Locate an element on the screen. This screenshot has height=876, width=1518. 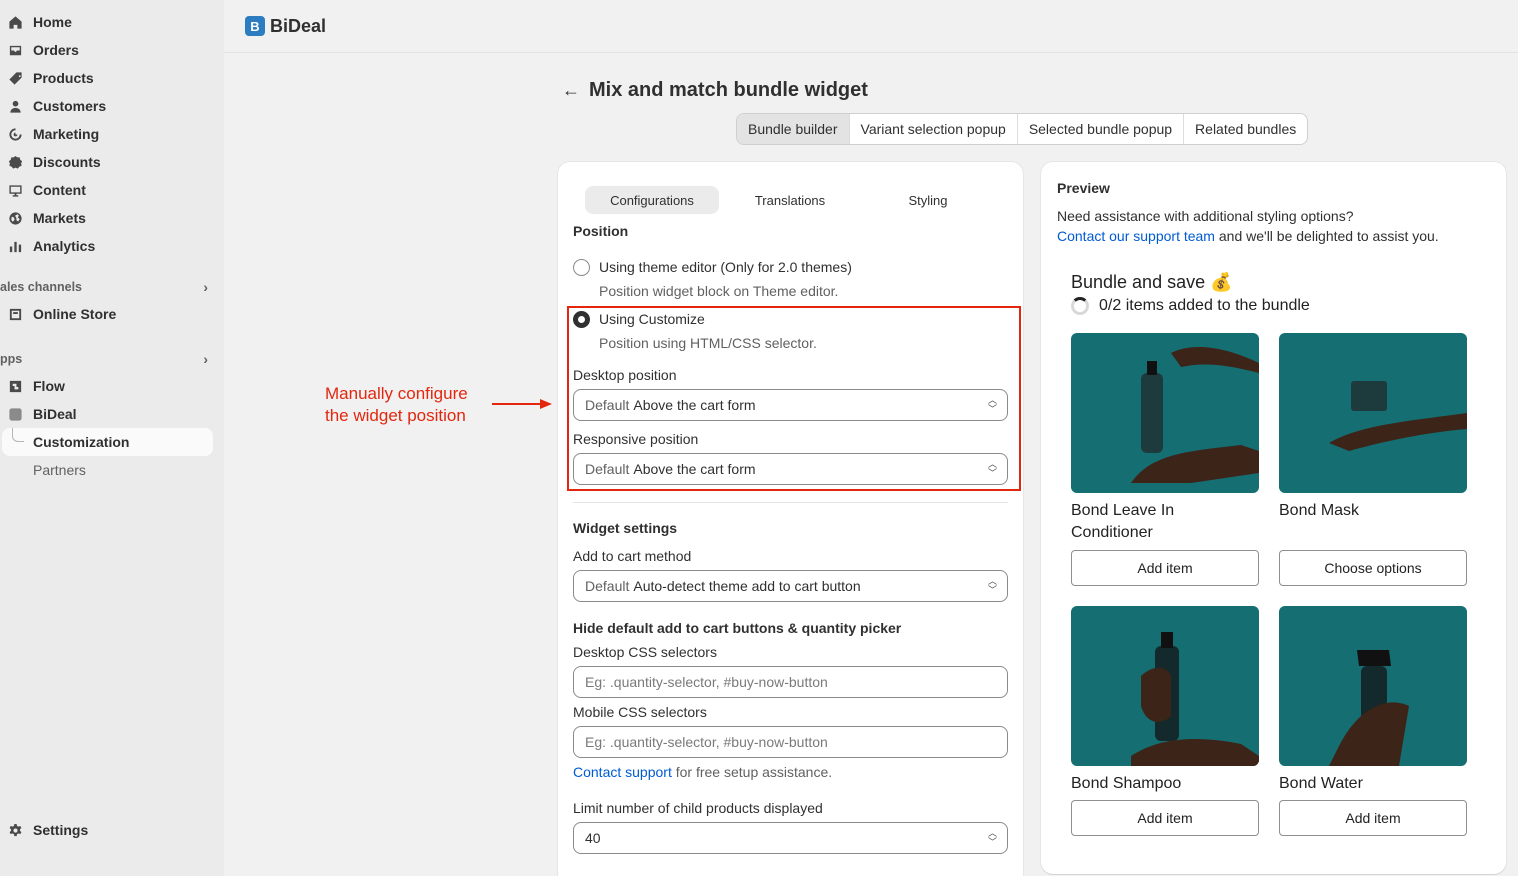
radio-theme-editor-label: Using theme editor (Only for 2.0 themes) is located at coordinates (725, 267).